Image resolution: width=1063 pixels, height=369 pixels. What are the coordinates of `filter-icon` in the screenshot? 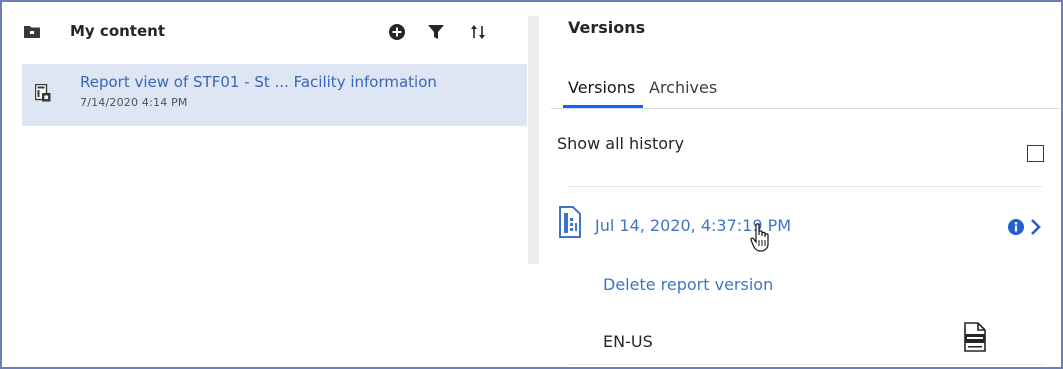 It's located at (436, 32).